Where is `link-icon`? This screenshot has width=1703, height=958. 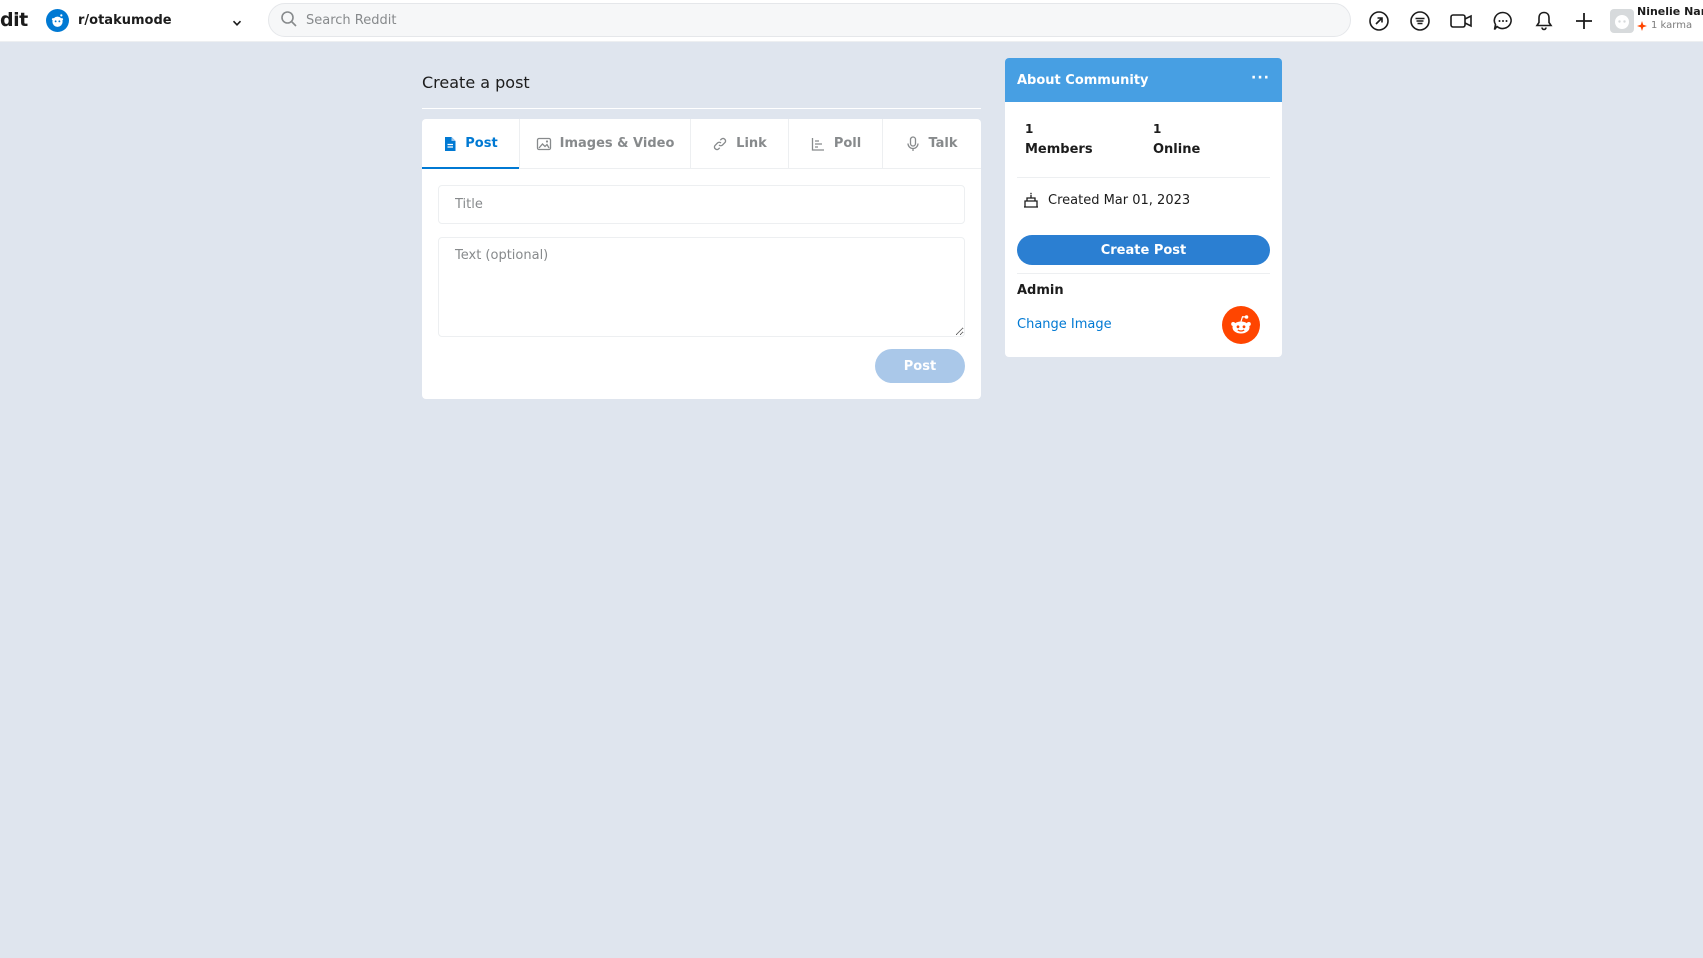 link-icon is located at coordinates (720, 143).